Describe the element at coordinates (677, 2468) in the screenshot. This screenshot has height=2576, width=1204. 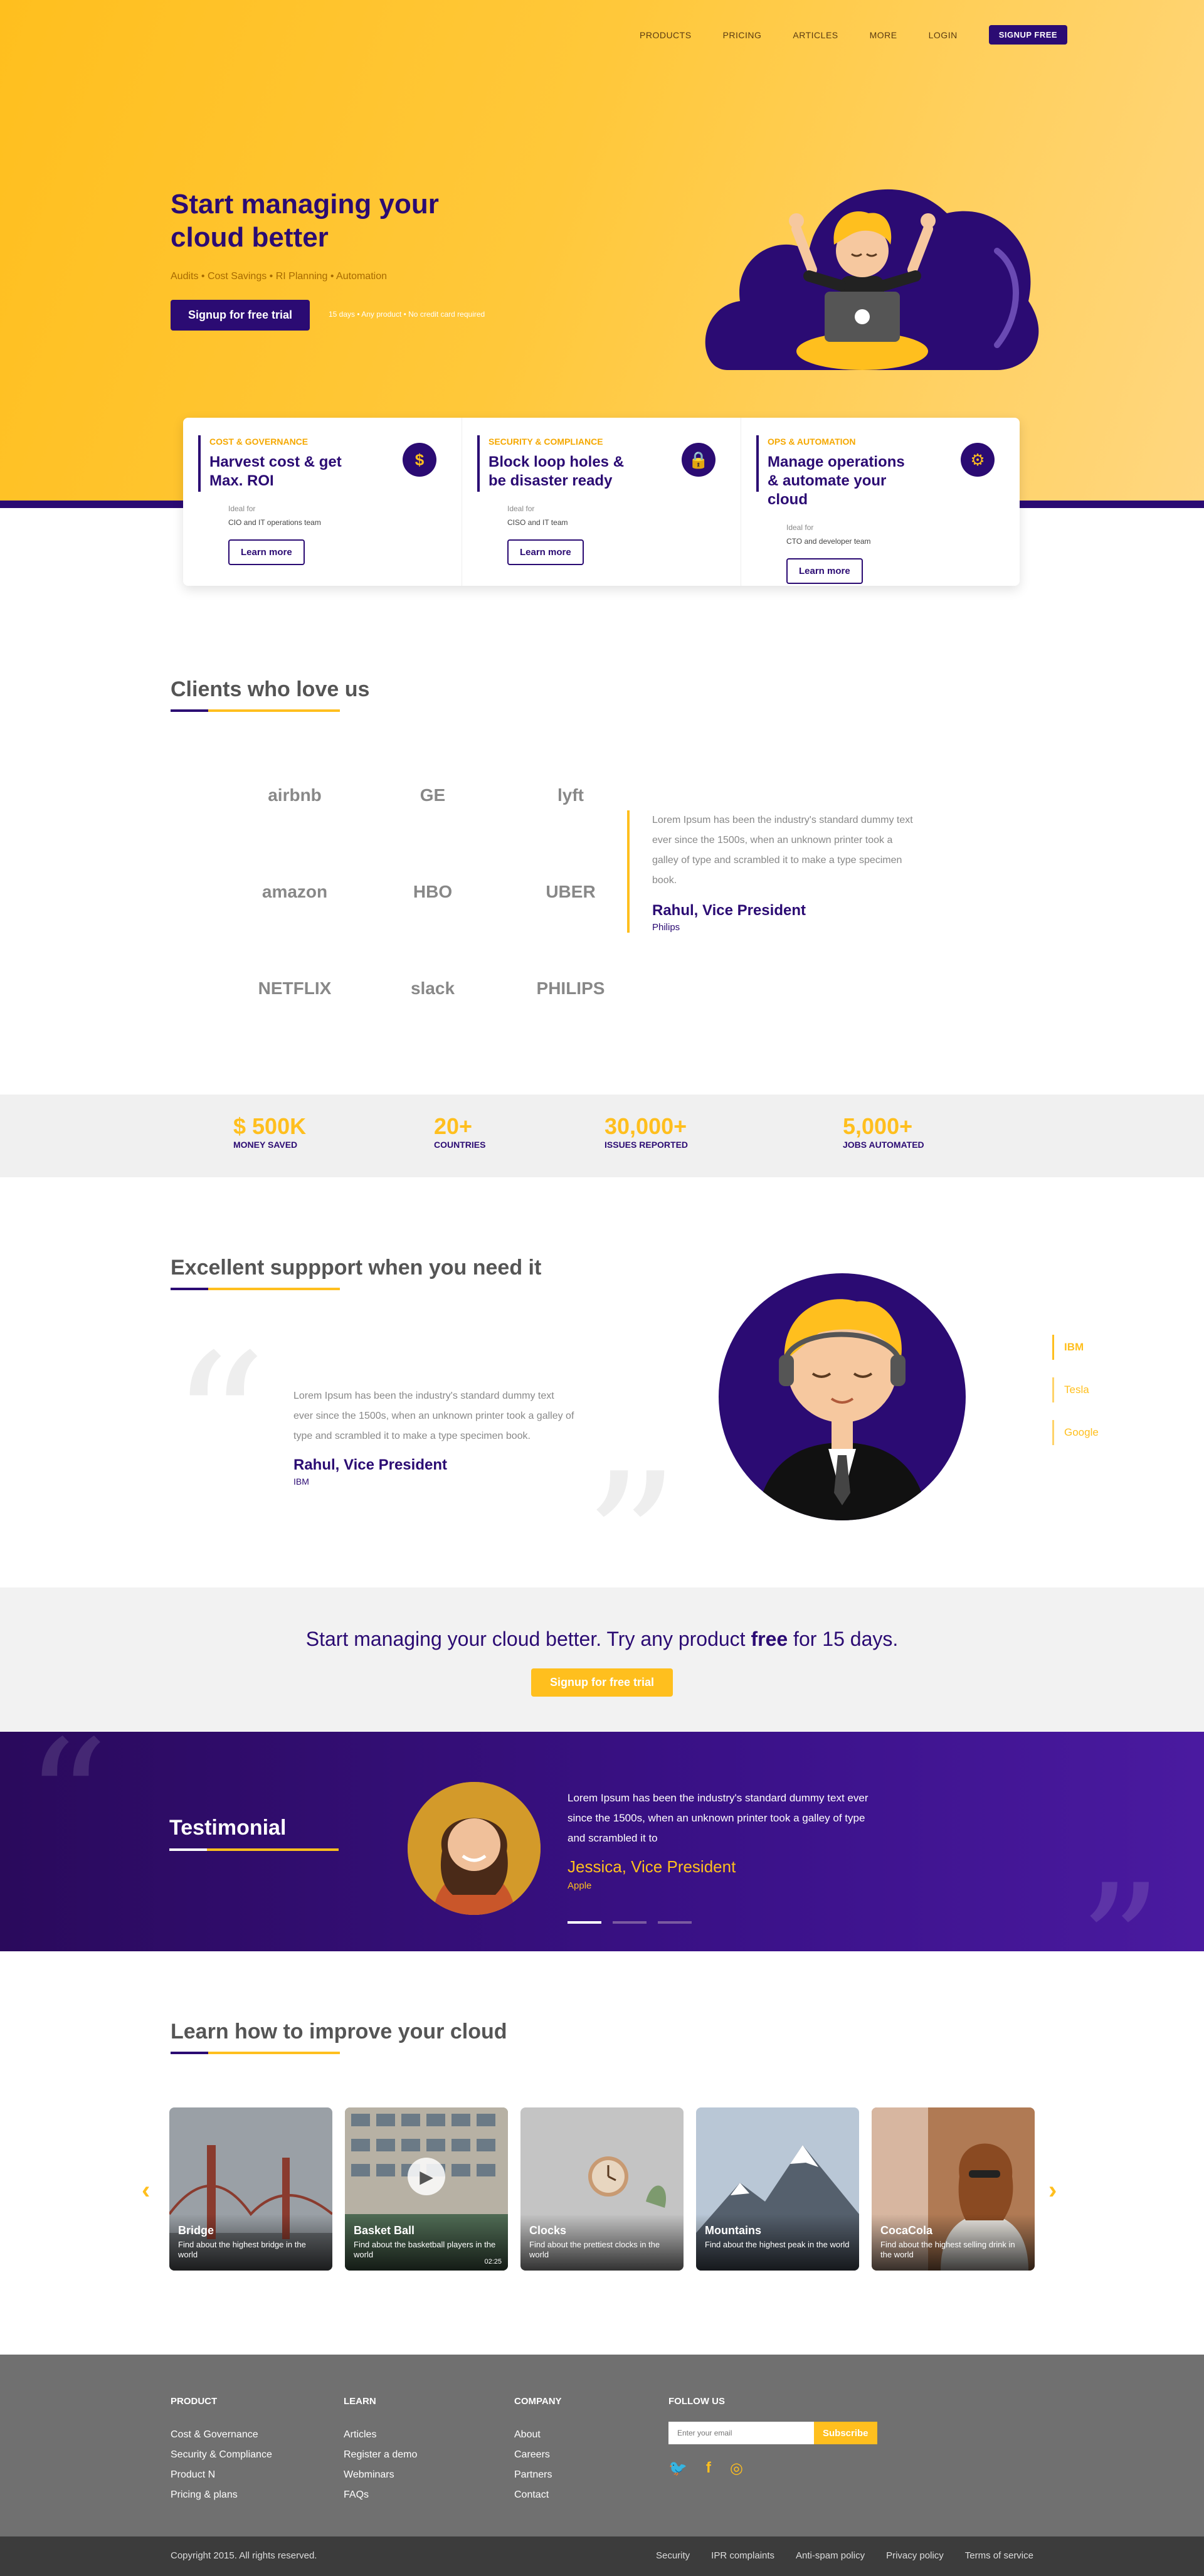
I see `twitter-icon: 🐦` at that location.